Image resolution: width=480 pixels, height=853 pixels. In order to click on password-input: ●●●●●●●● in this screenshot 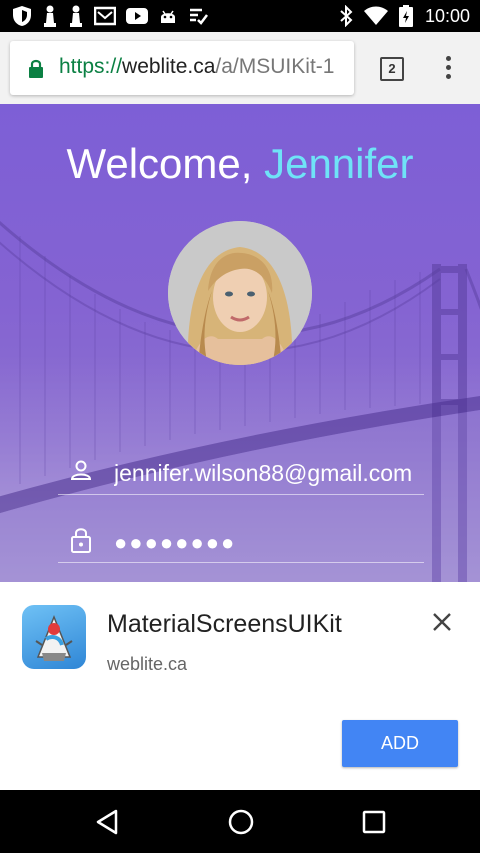, I will do `click(269, 543)`.